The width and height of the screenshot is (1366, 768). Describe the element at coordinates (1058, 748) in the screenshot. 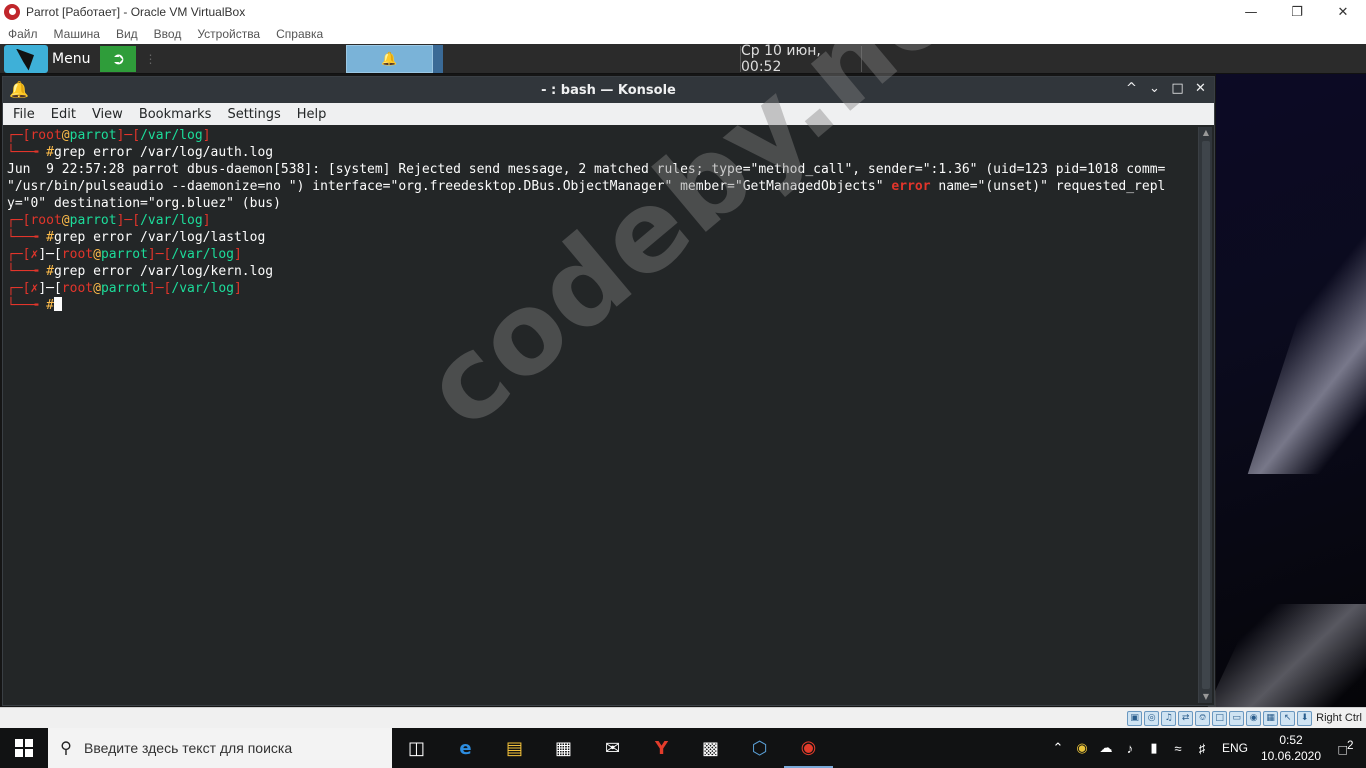

I see `chevron-up-icon: ⌃` at that location.